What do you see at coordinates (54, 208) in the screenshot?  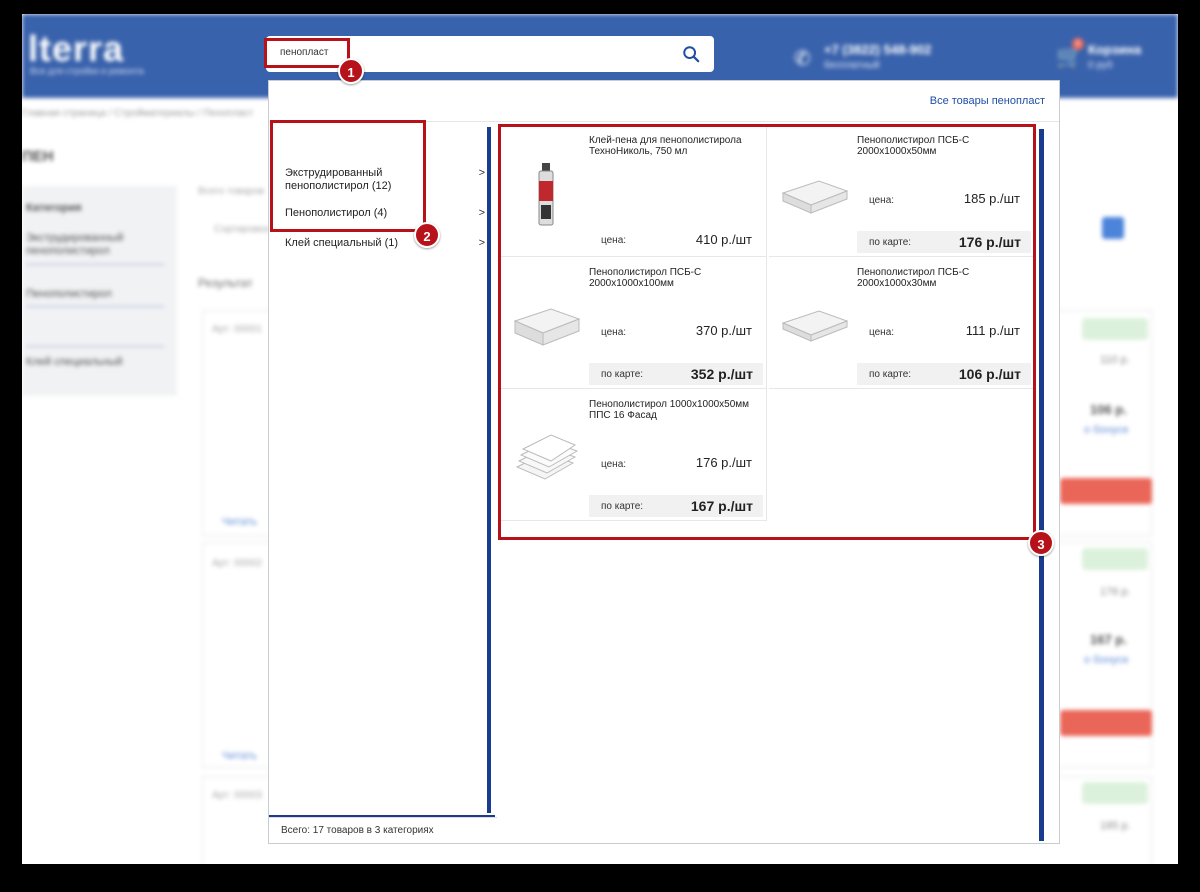 I see `filter-heading: Категория` at bounding box center [54, 208].